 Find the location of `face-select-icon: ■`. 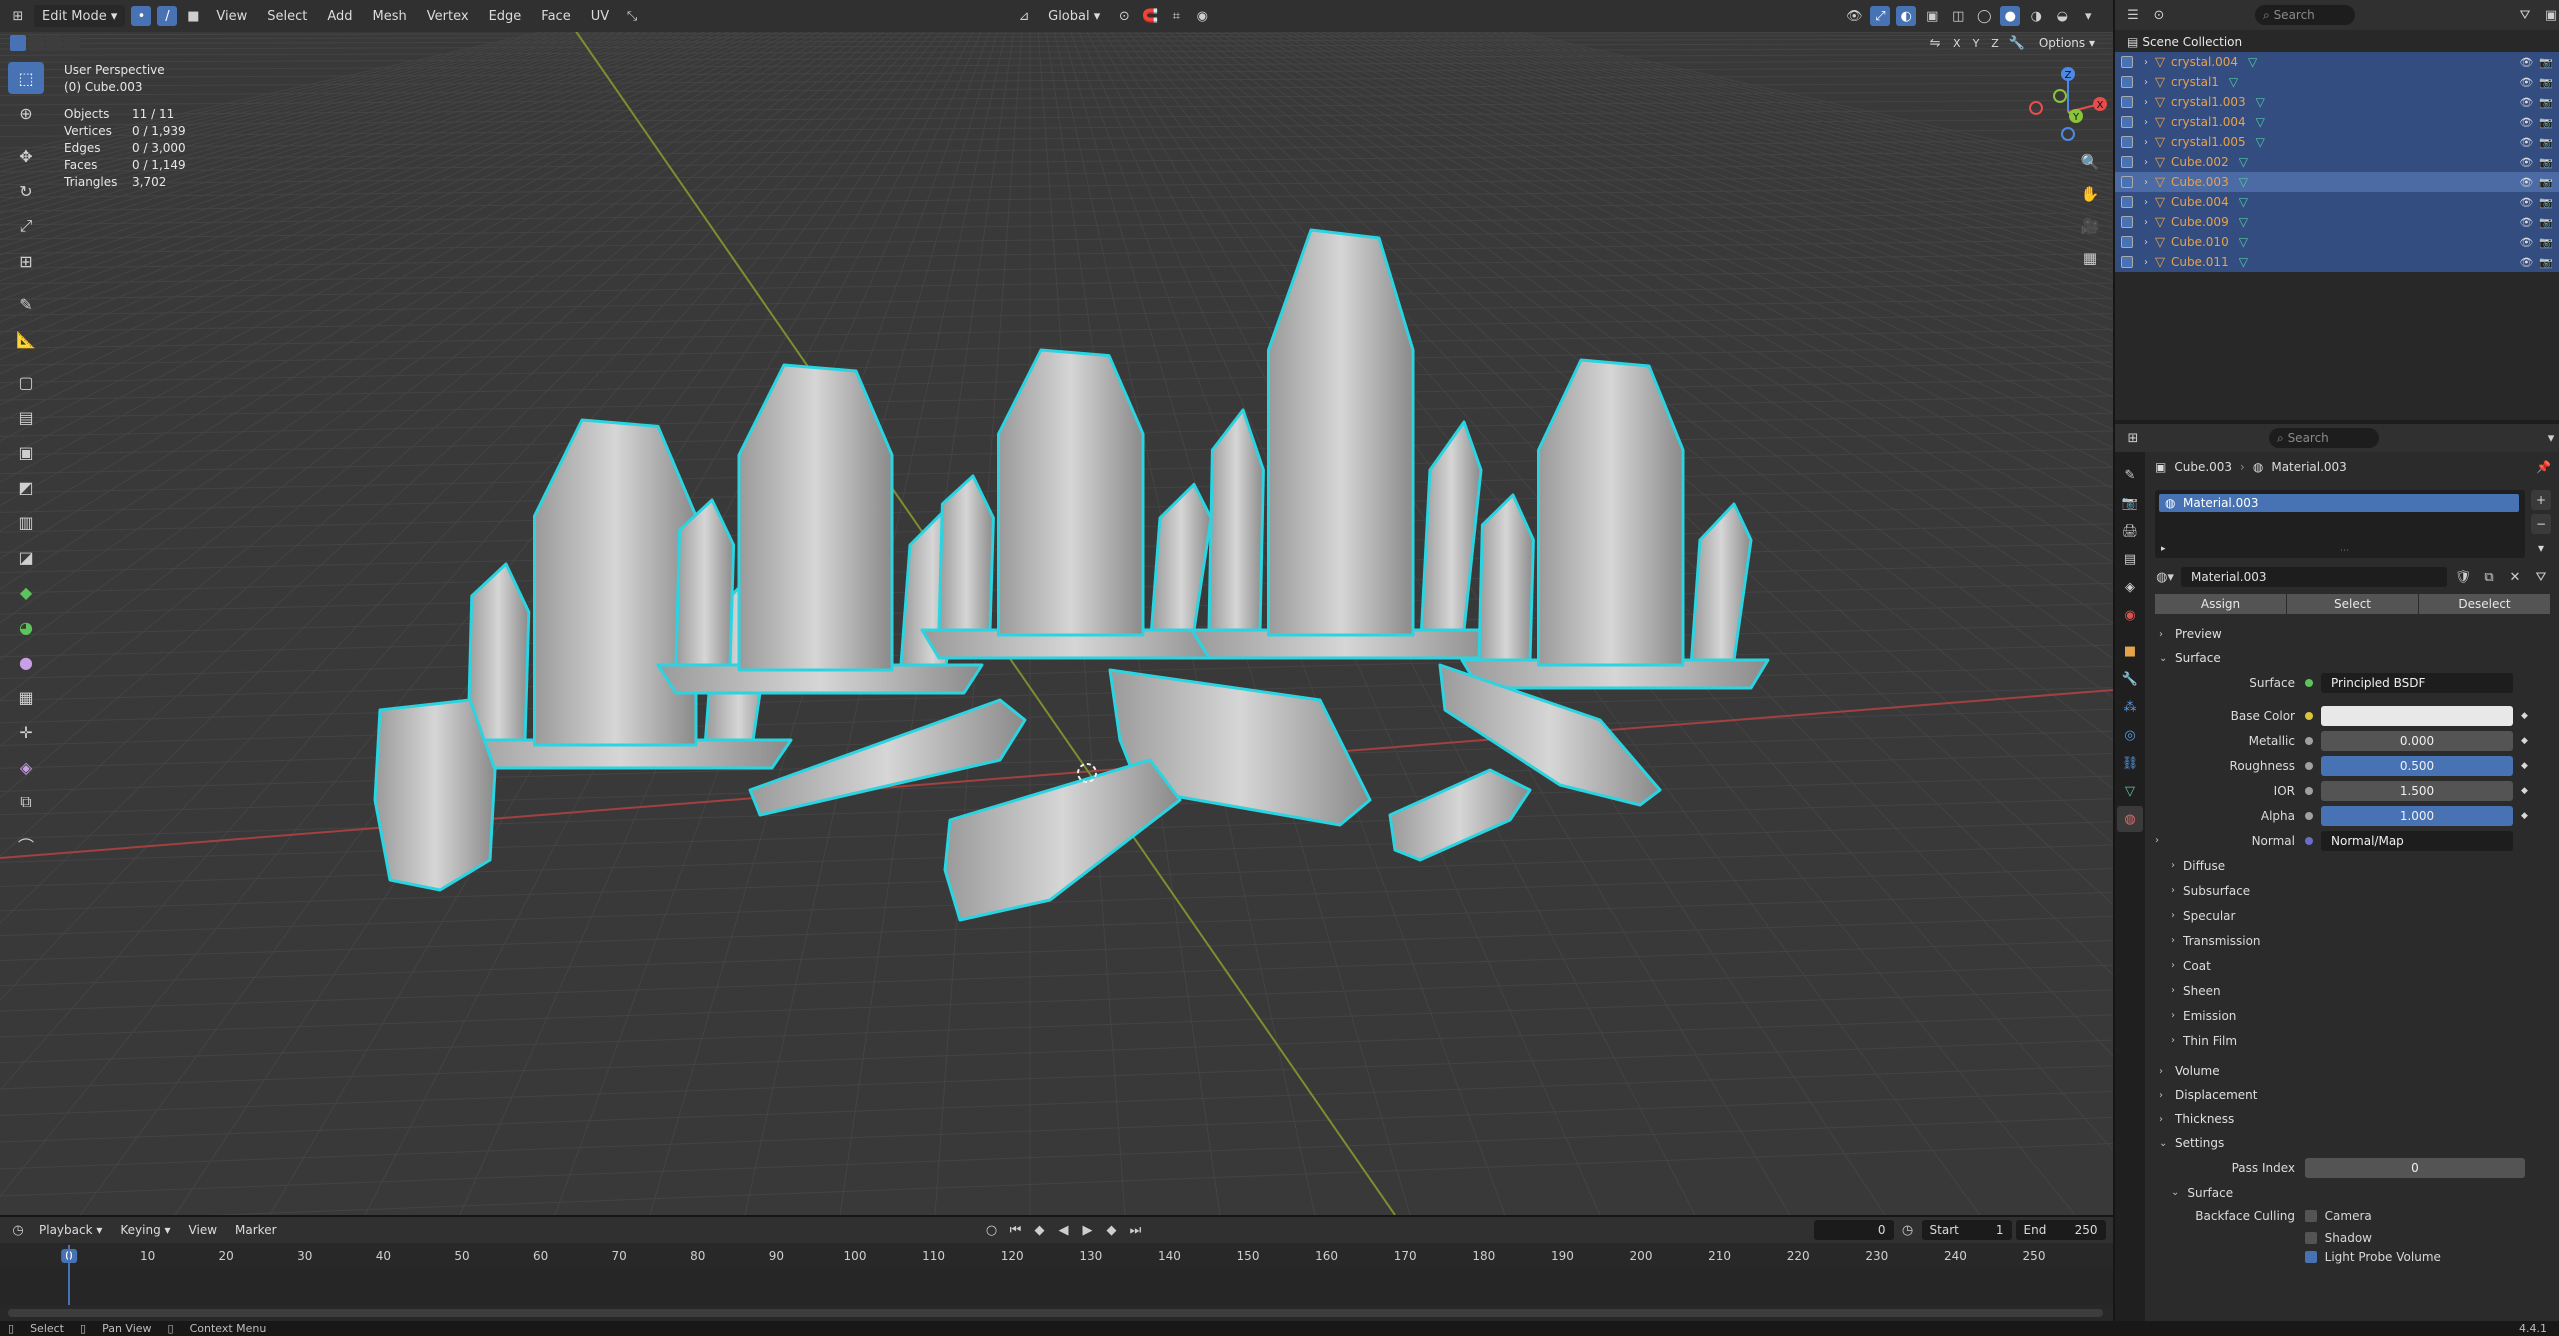

face-select-icon: ■ is located at coordinates (193, 16).